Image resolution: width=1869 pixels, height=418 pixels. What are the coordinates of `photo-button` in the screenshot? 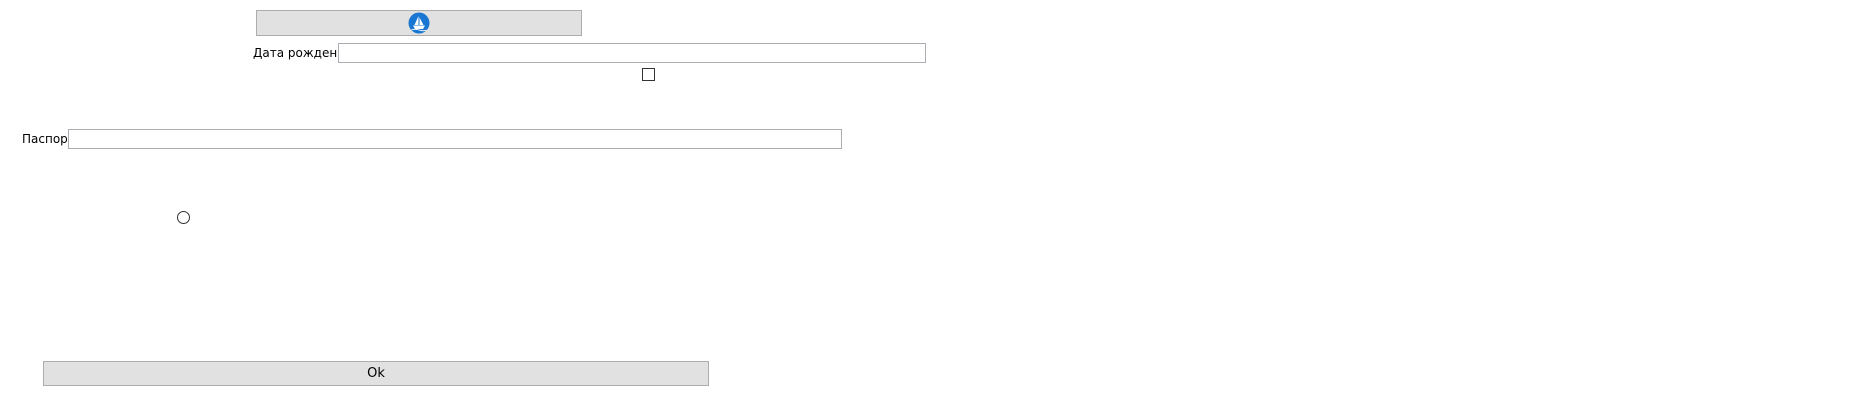 It's located at (419, 23).